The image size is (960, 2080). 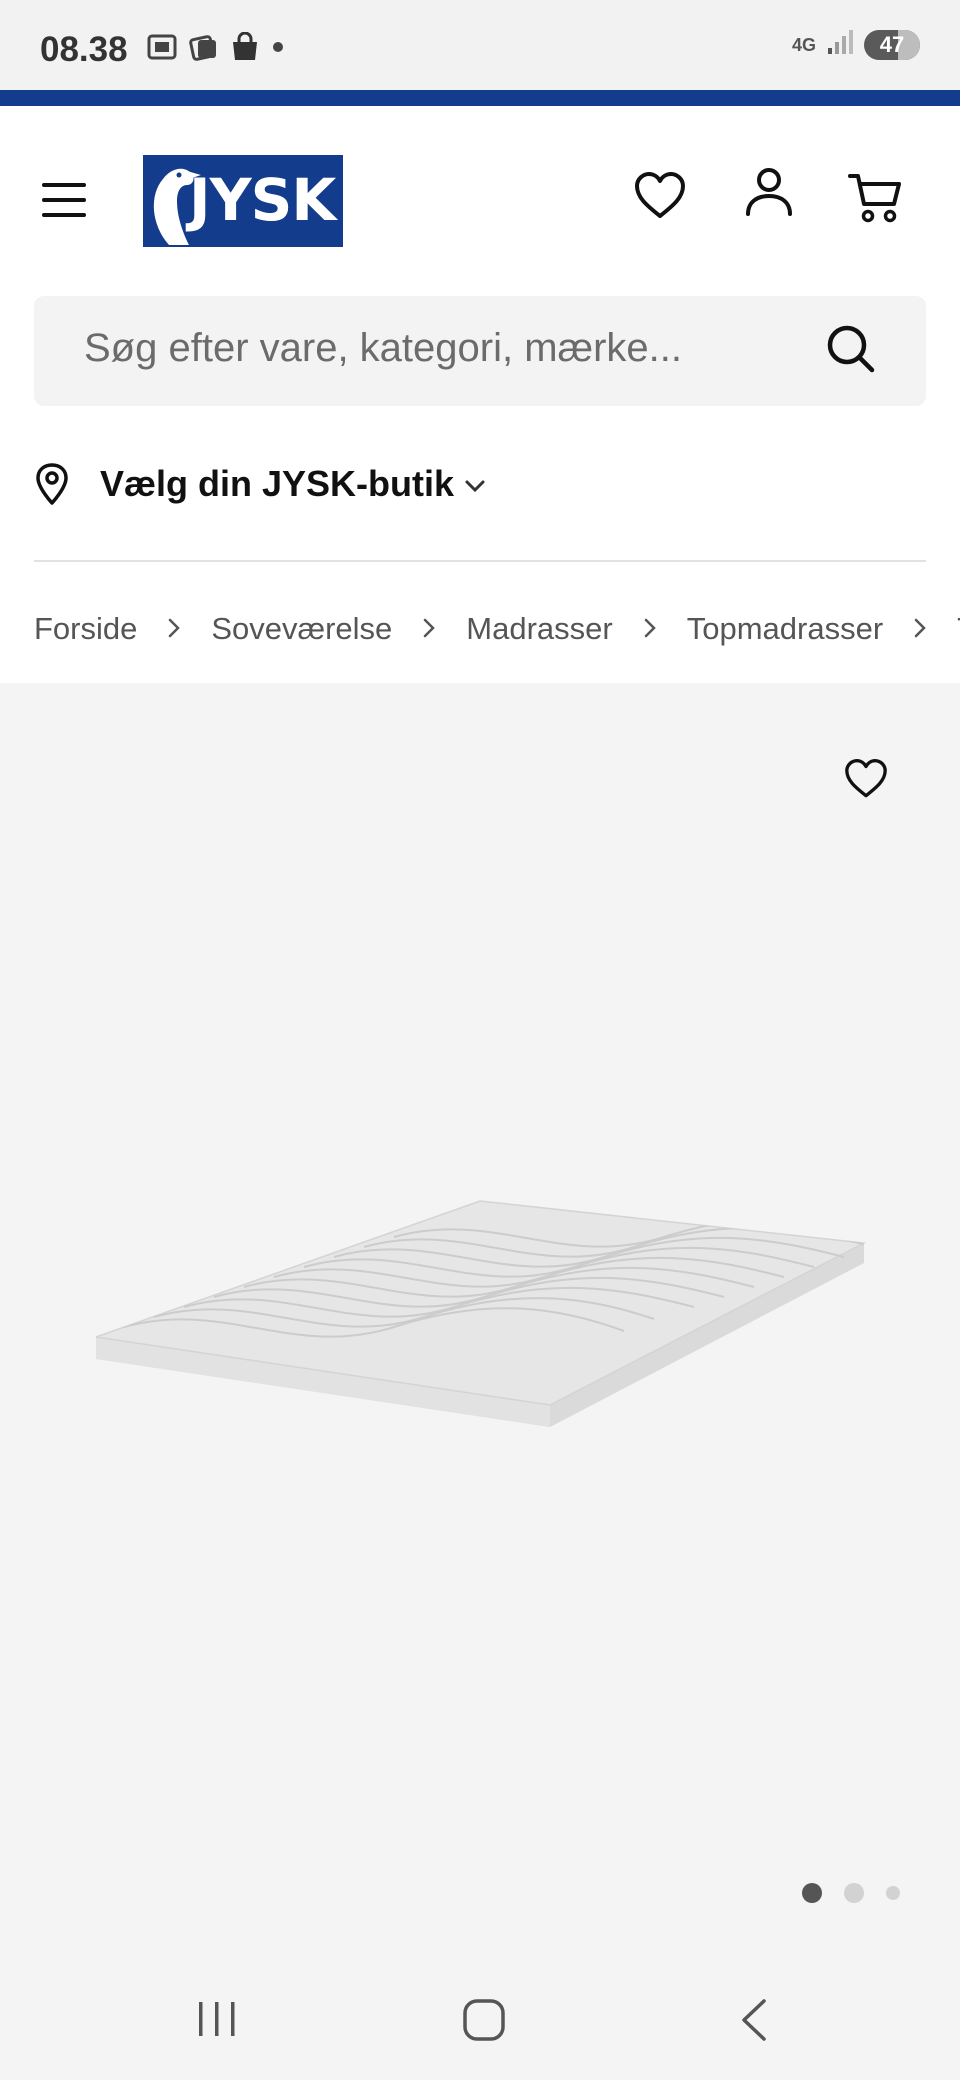 I want to click on divider, so click(x=480, y=561).